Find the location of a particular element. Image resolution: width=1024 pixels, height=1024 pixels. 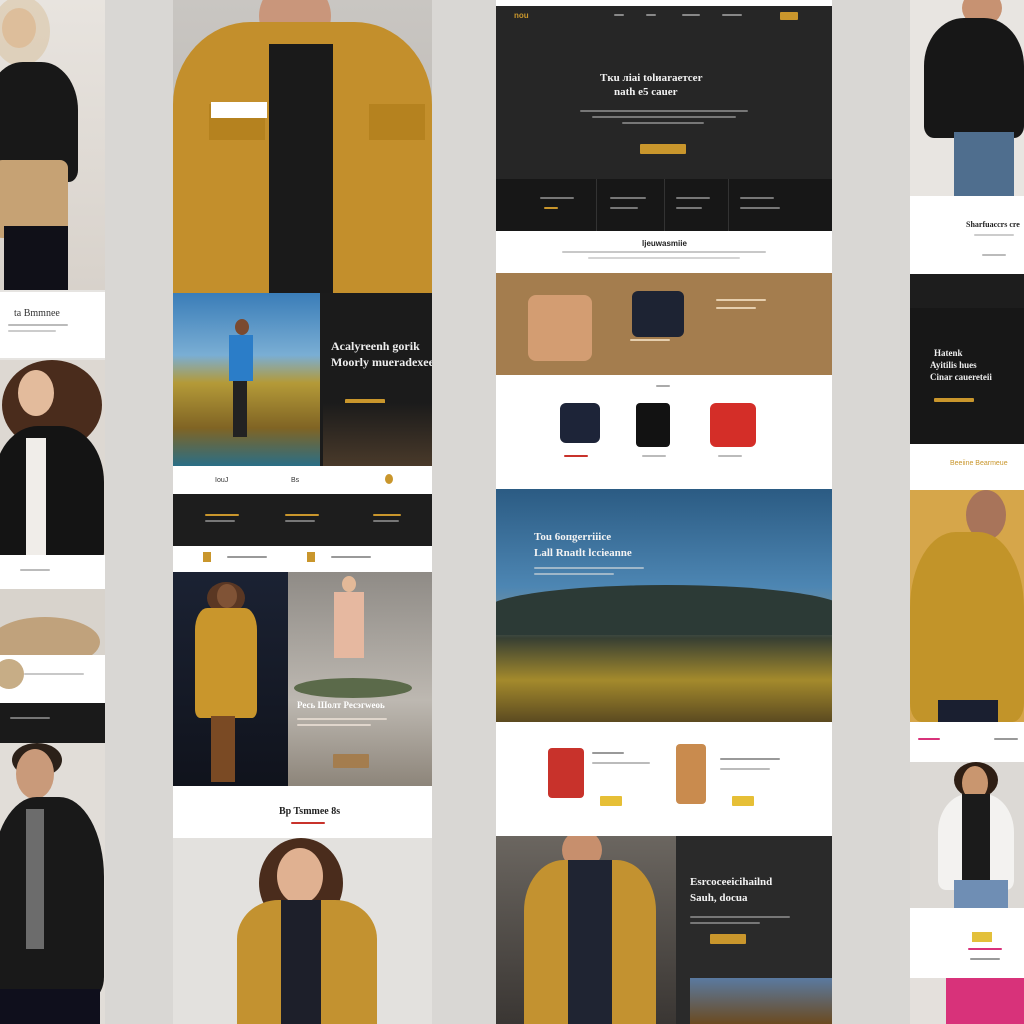

footer-title: Bp Tsmmee 8s is located at coordinates (310, 811).